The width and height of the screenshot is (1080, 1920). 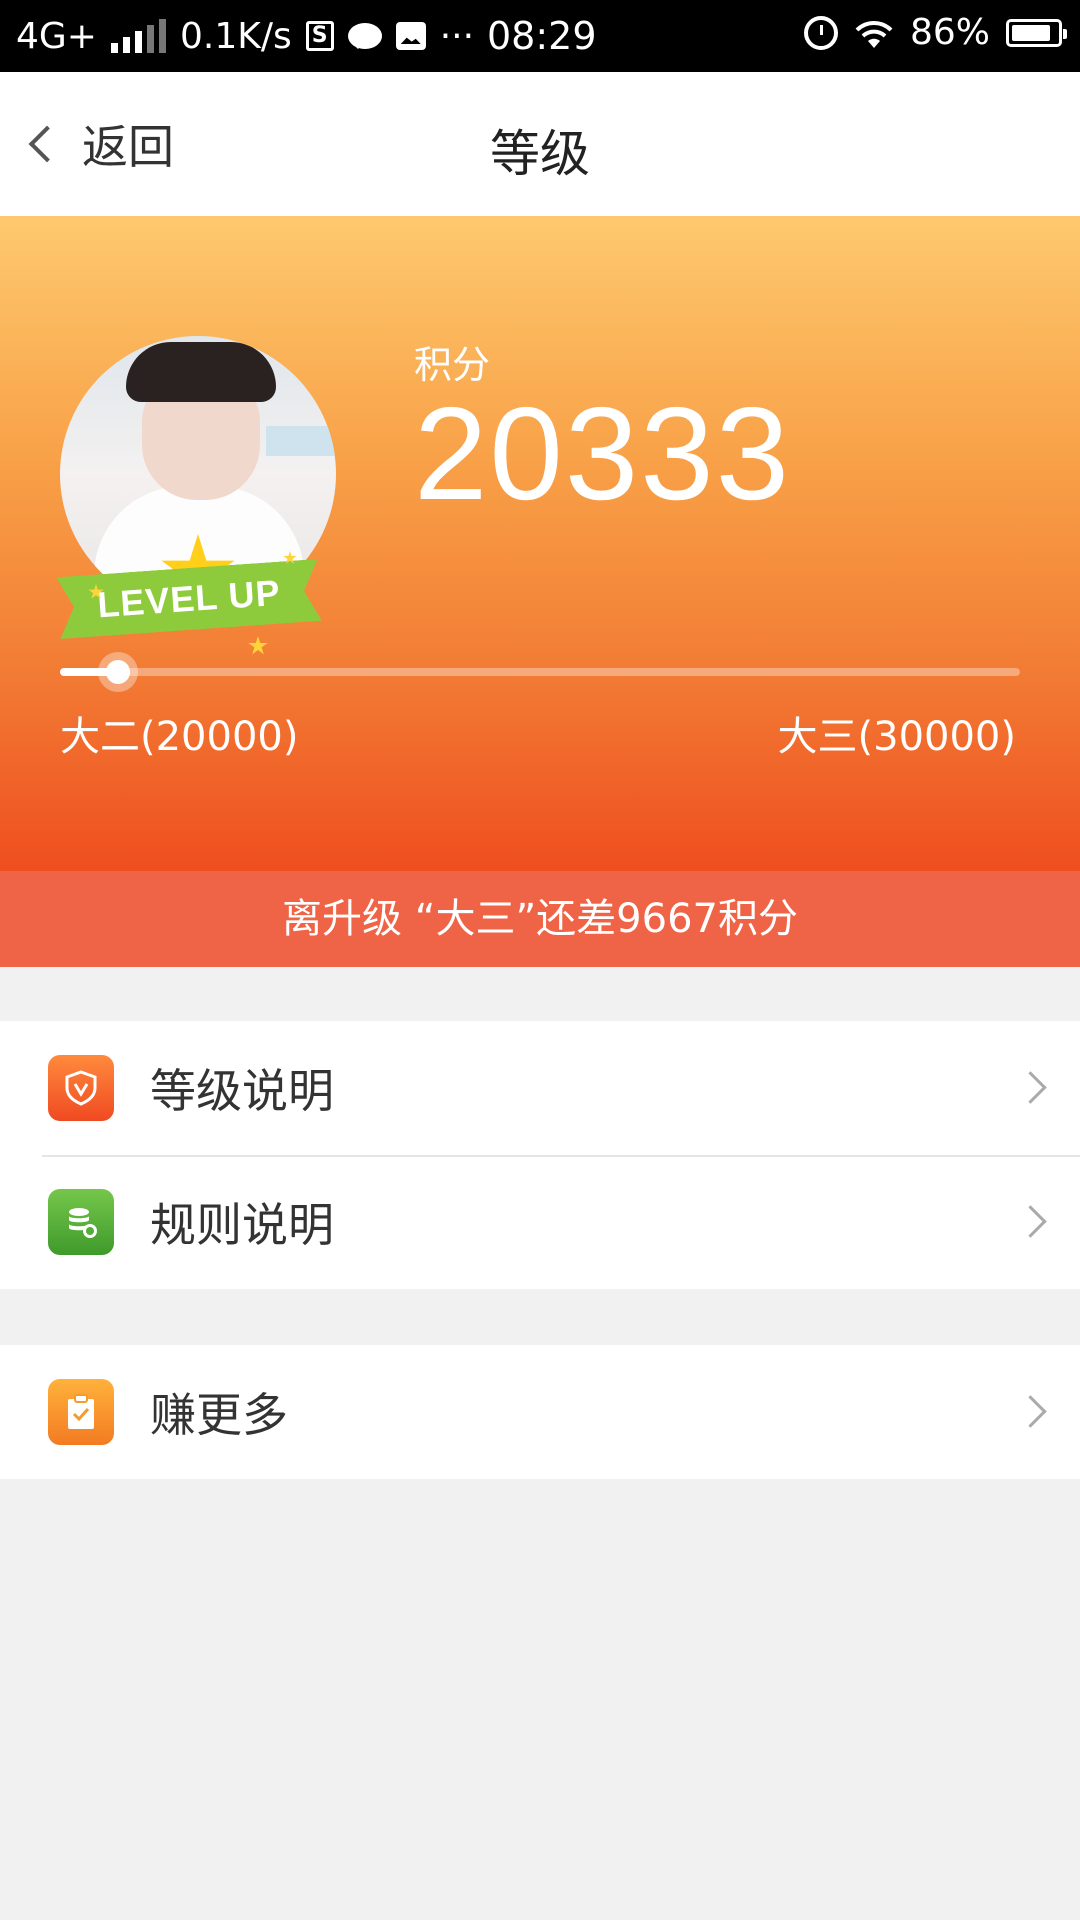 What do you see at coordinates (540, 672) in the screenshot?
I see `level-progress-bar` at bounding box center [540, 672].